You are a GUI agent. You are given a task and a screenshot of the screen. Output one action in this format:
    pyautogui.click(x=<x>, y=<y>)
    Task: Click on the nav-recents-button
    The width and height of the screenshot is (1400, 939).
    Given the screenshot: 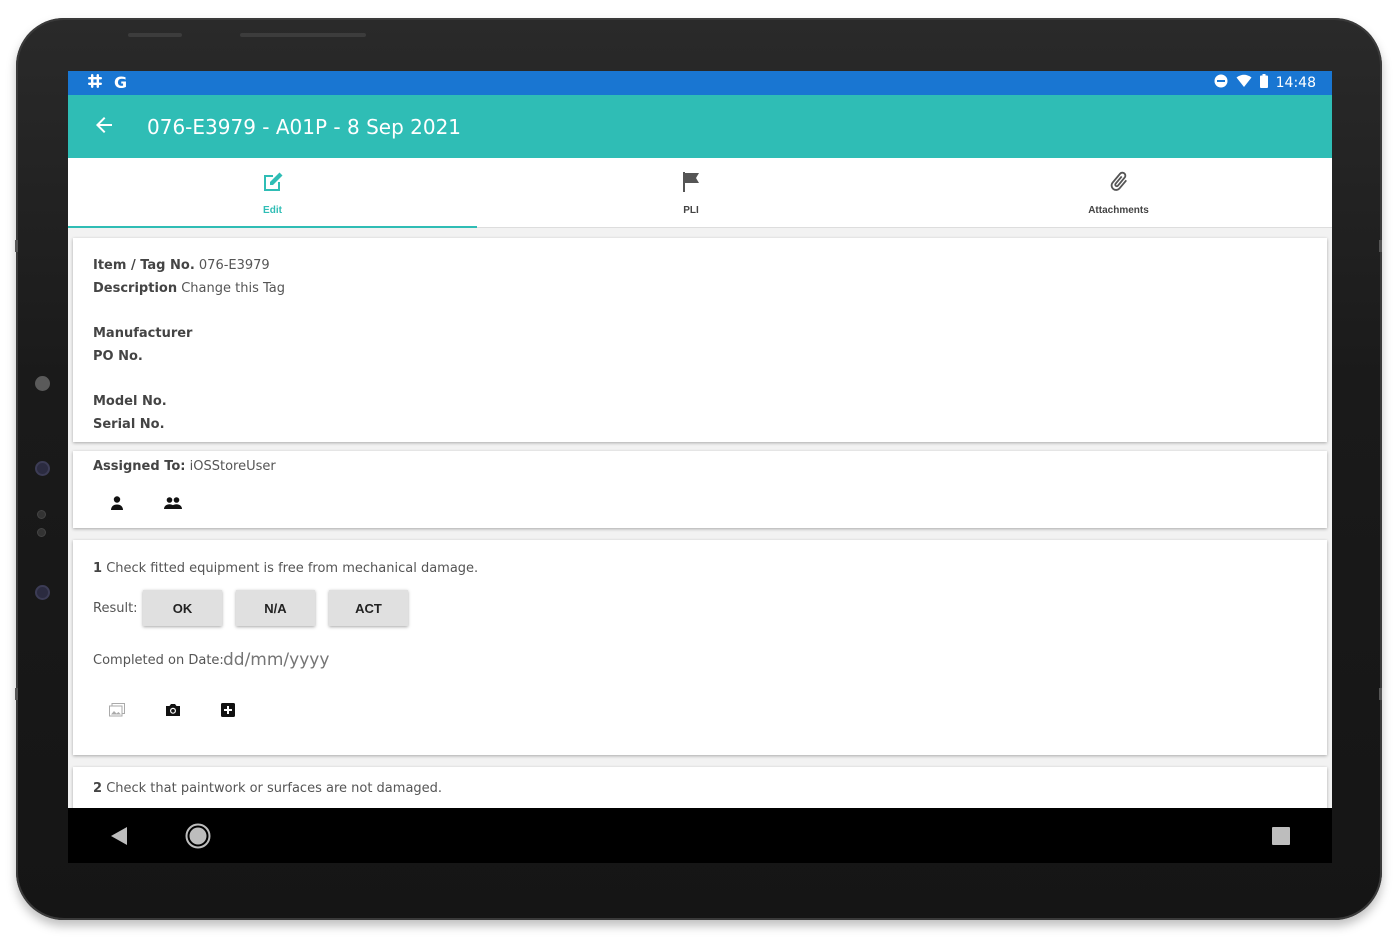 What is the action you would take?
    pyautogui.click(x=1281, y=838)
    